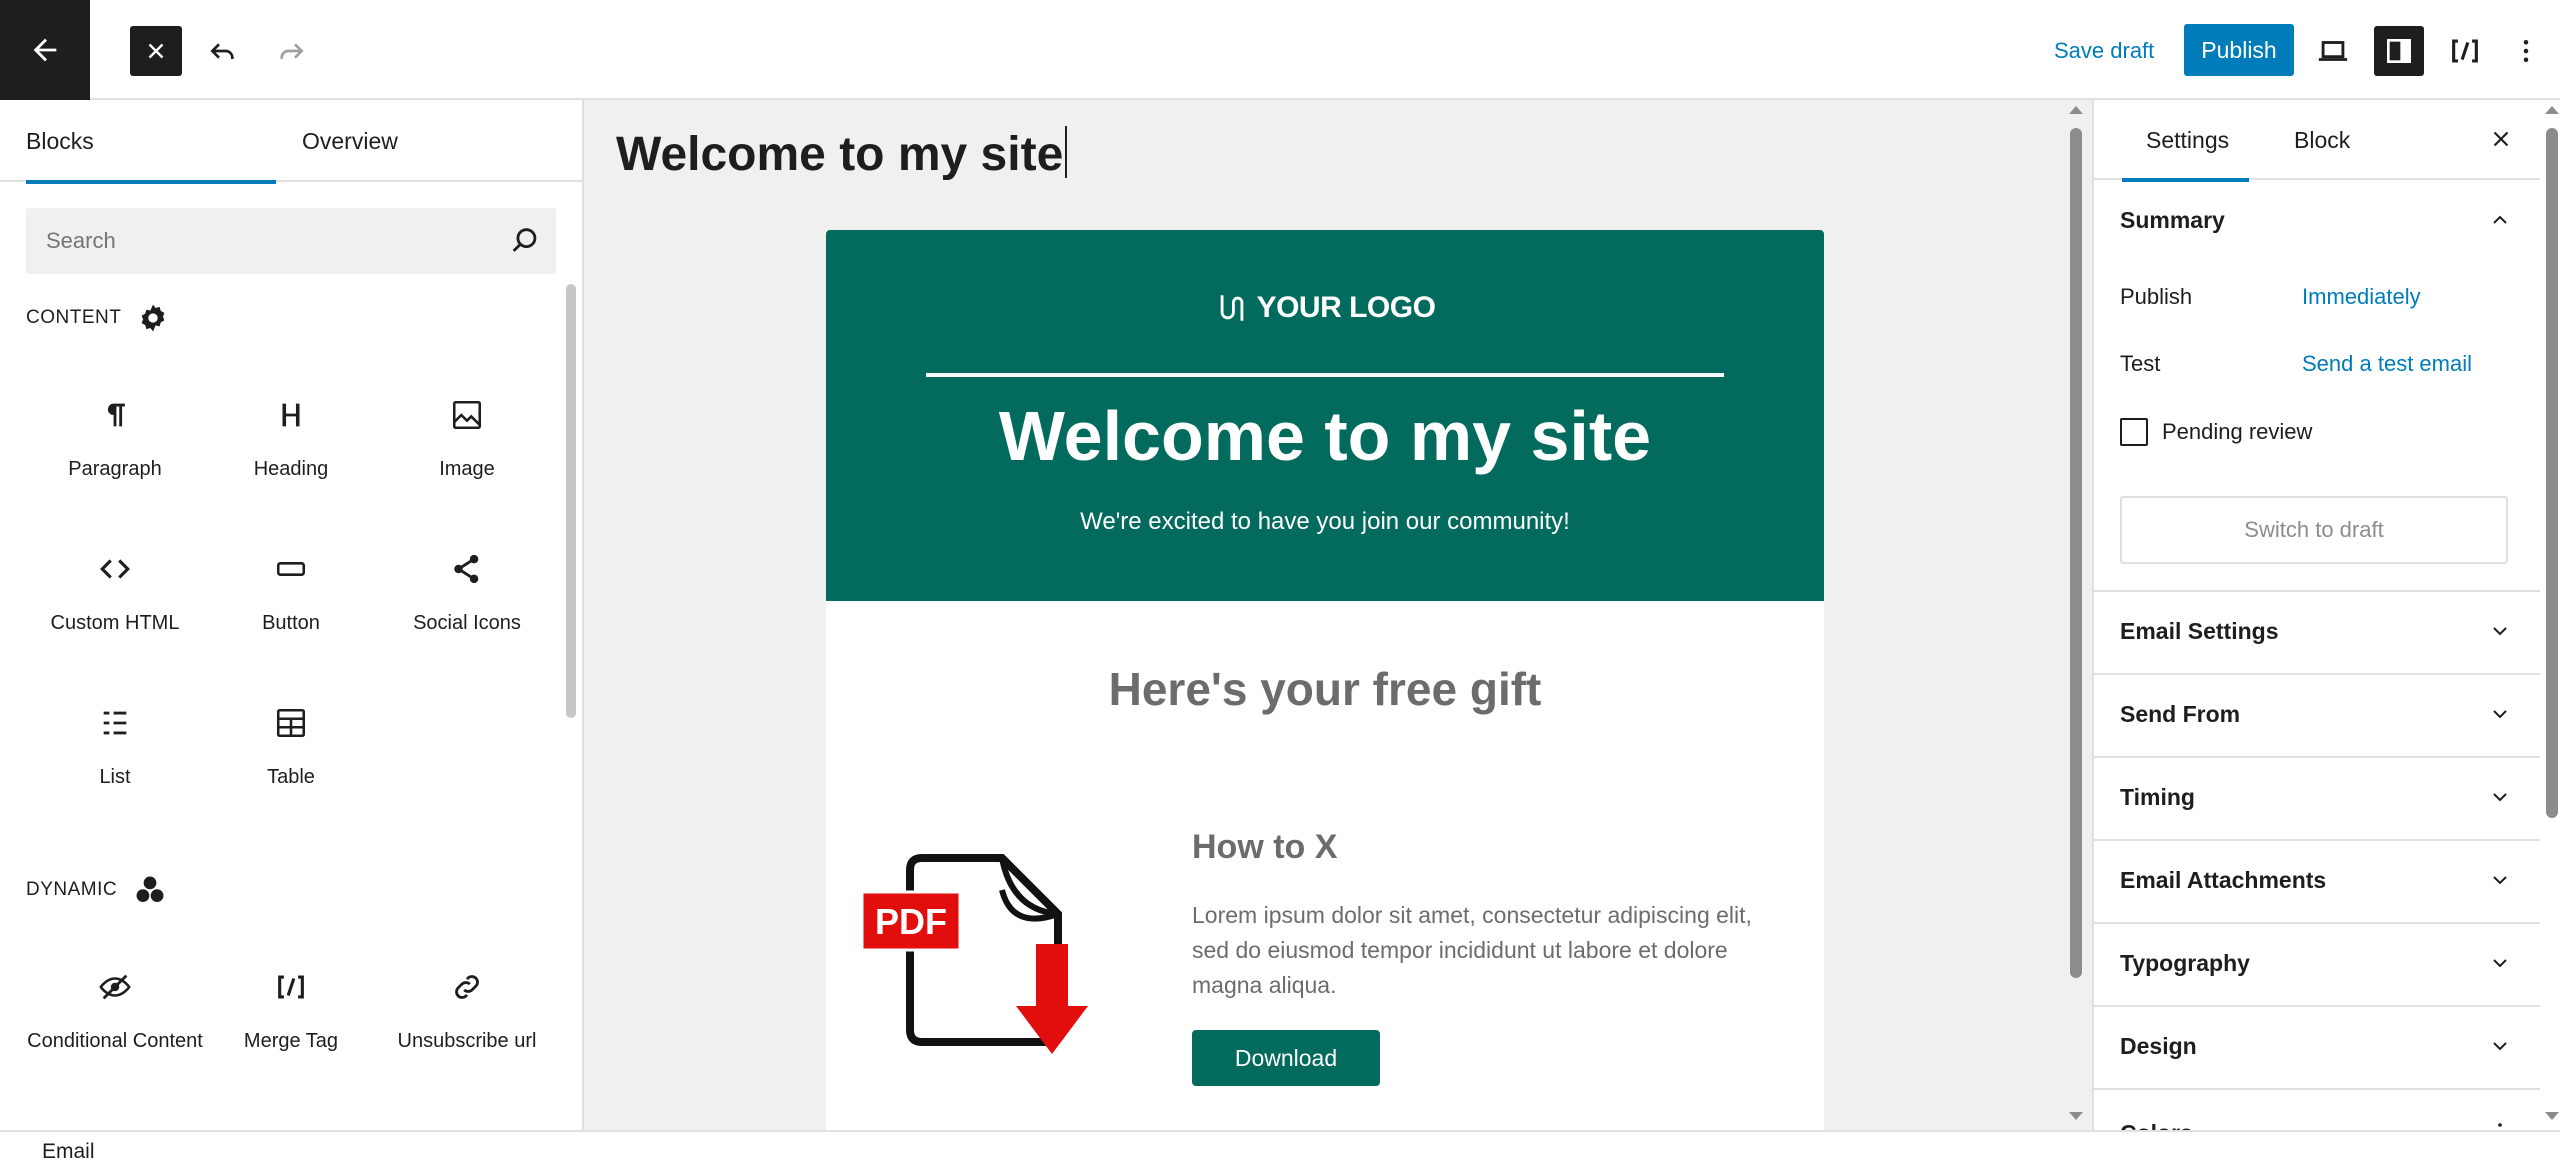 The image size is (2560, 1172). I want to click on block-label: Table, so click(291, 777).